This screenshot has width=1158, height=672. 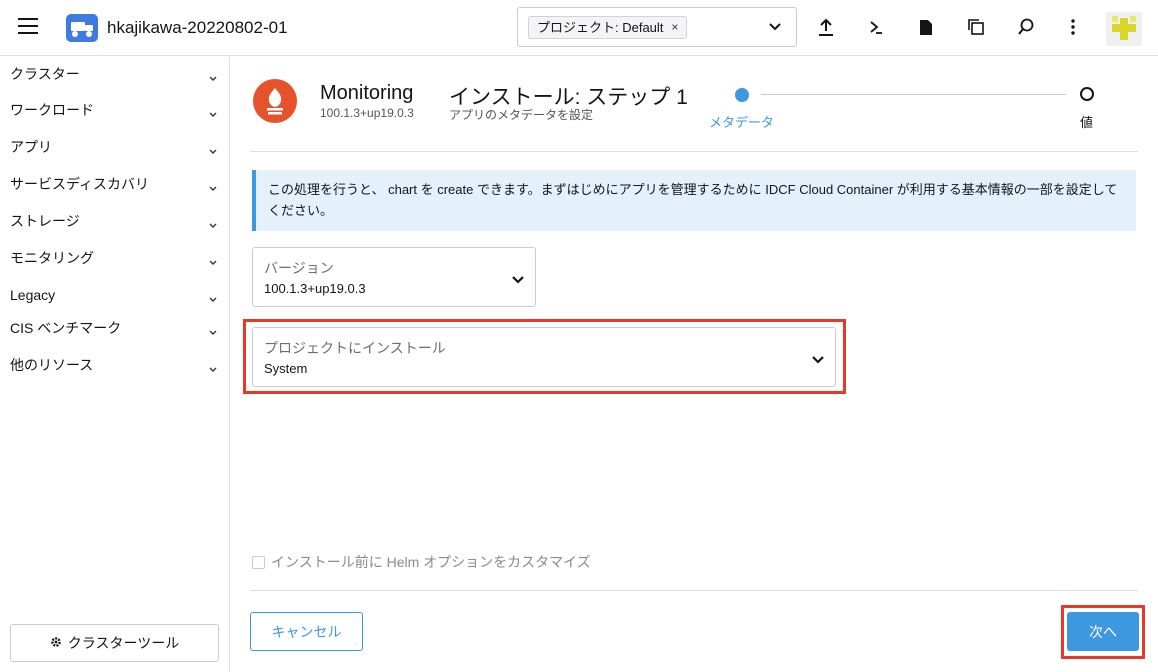 I want to click on more-vert-icon, so click(x=1073, y=27).